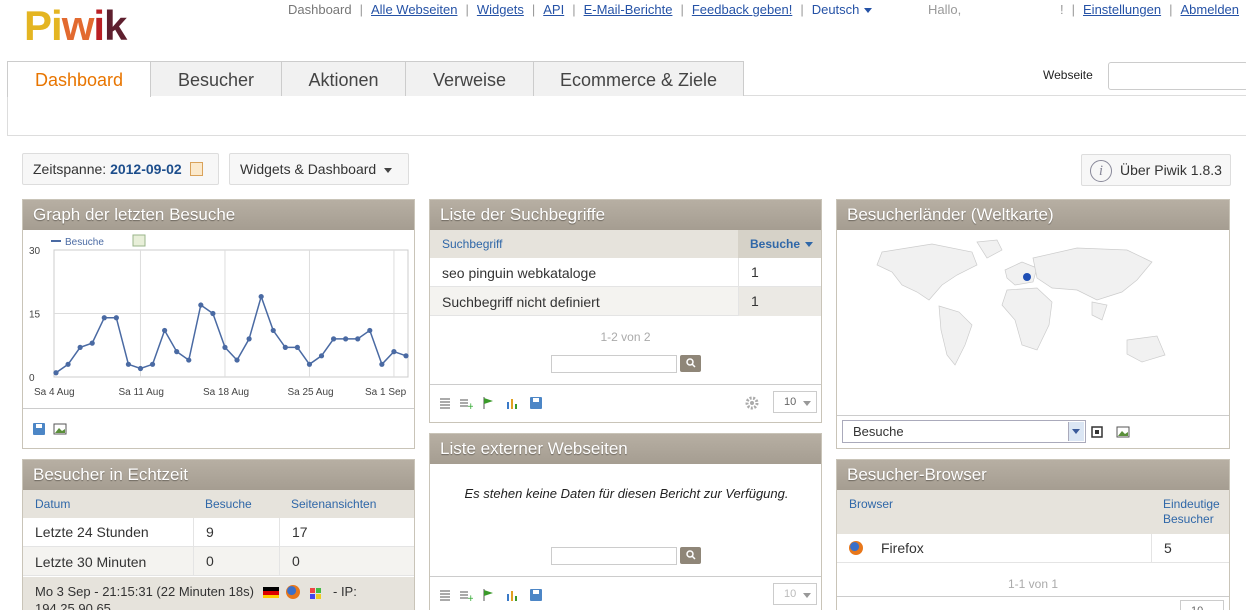 The image size is (1246, 610). Describe the element at coordinates (120, 169) in the screenshot. I see `period-selector: Zeitspanne: 2012-09-02` at that location.